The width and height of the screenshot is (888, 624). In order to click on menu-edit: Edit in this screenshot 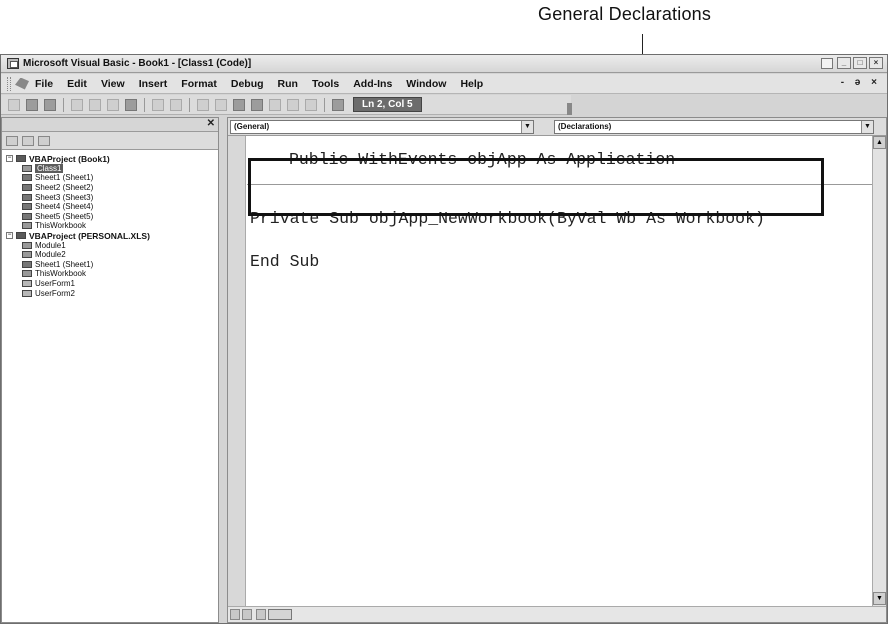, I will do `click(77, 84)`.